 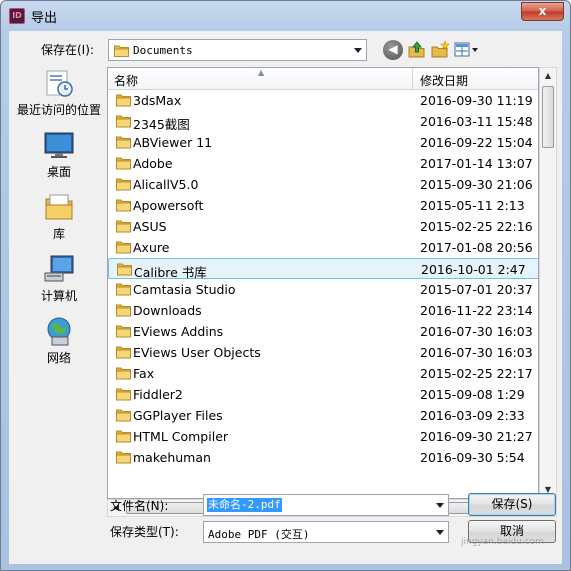 What do you see at coordinates (323, 394) in the screenshot?
I see `file-row: Fiddler2 2015-09-08 1:29` at bounding box center [323, 394].